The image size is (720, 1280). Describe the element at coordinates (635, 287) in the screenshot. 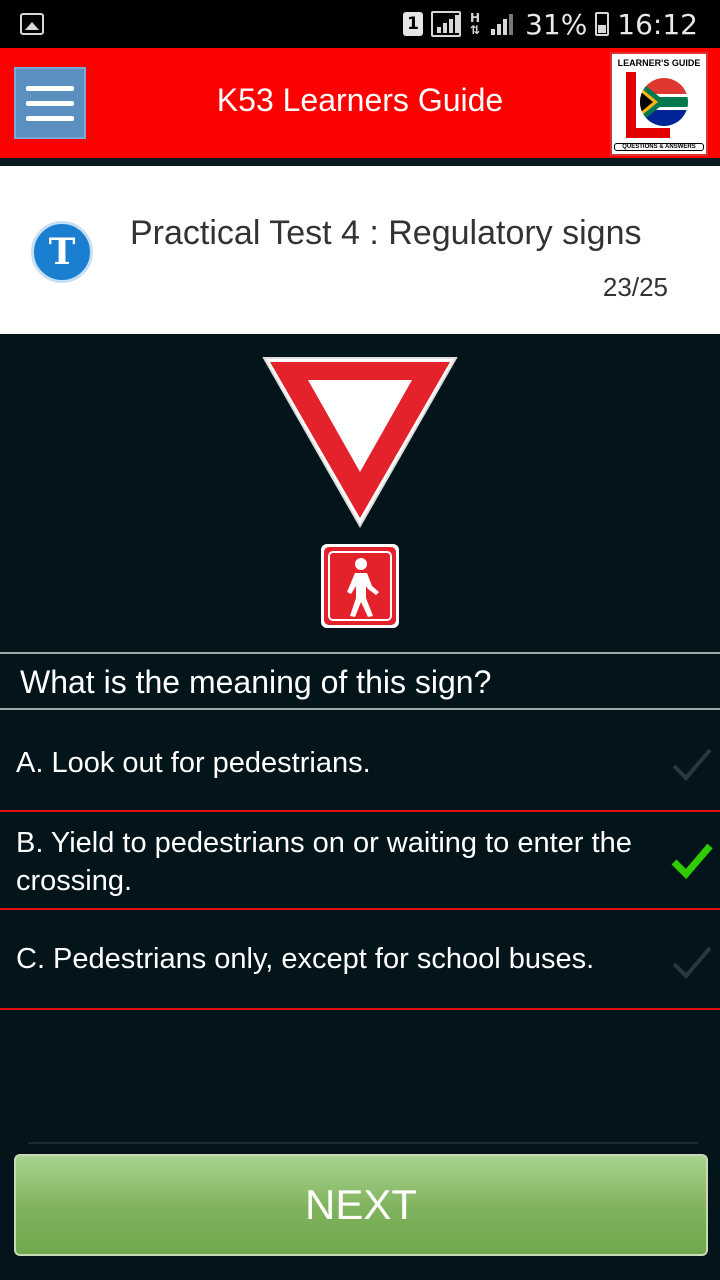

I see `question-progress: 23/25` at that location.